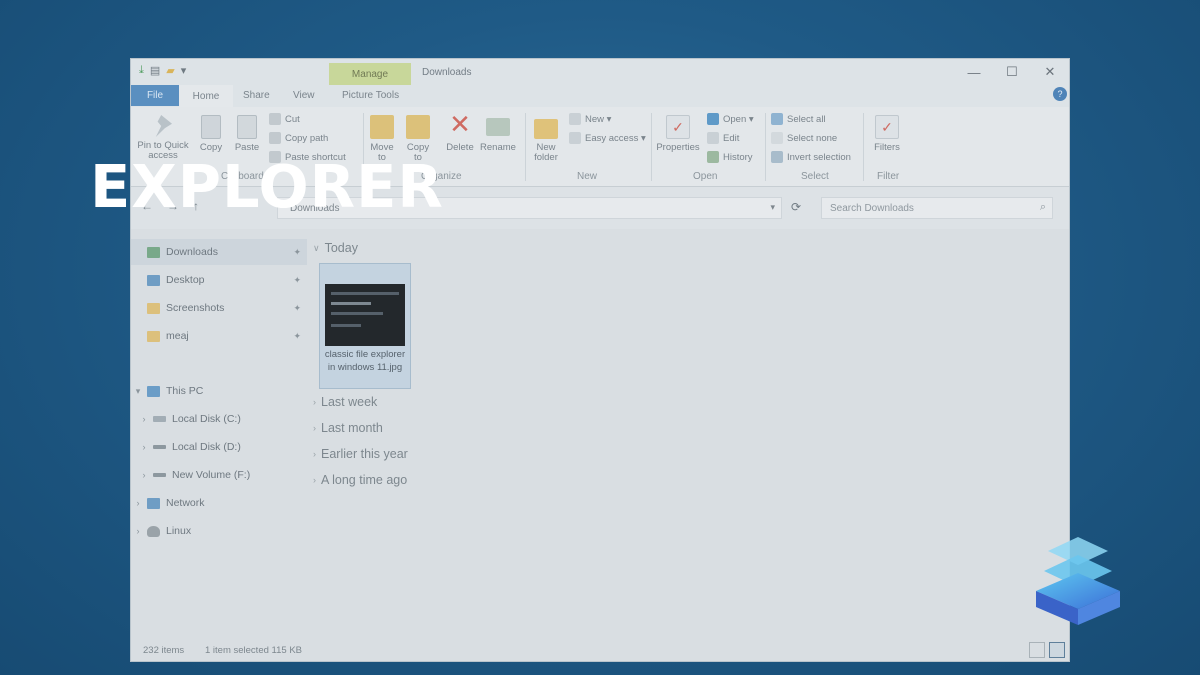 The image size is (1200, 675). I want to click on select-none-button: Select none, so click(804, 138).